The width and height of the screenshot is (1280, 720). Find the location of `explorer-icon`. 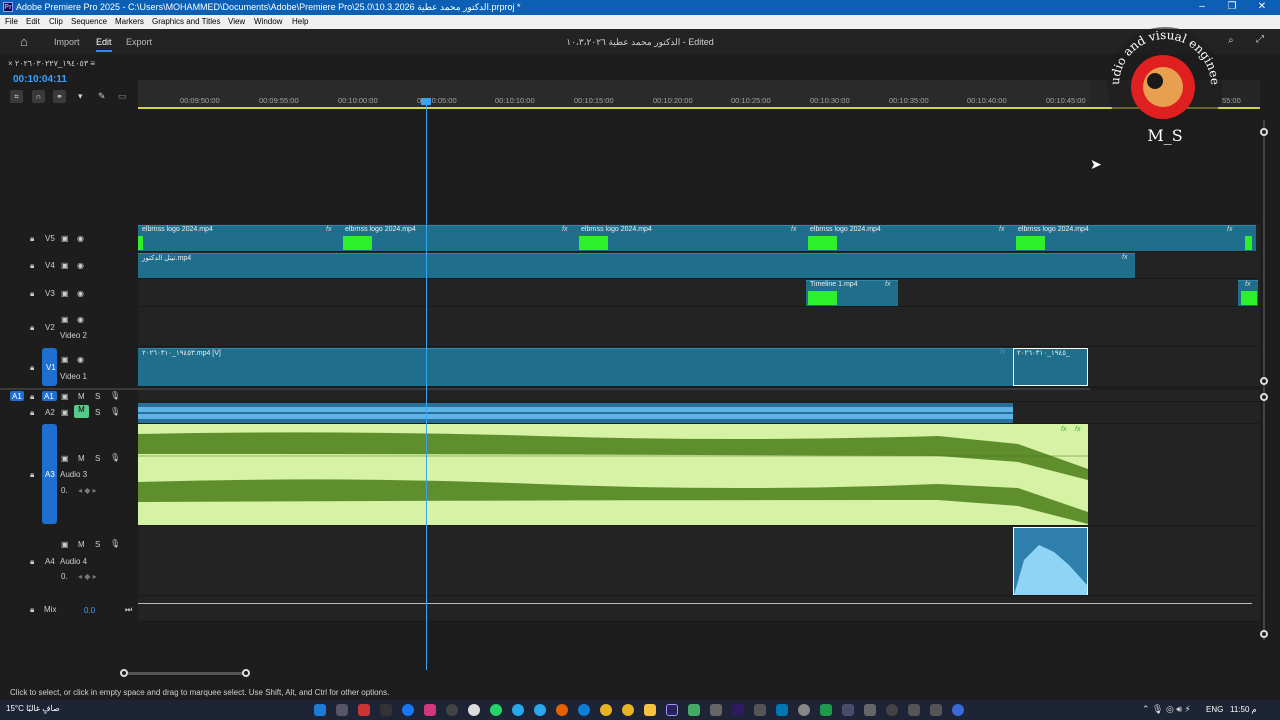

explorer-icon is located at coordinates (650, 710).